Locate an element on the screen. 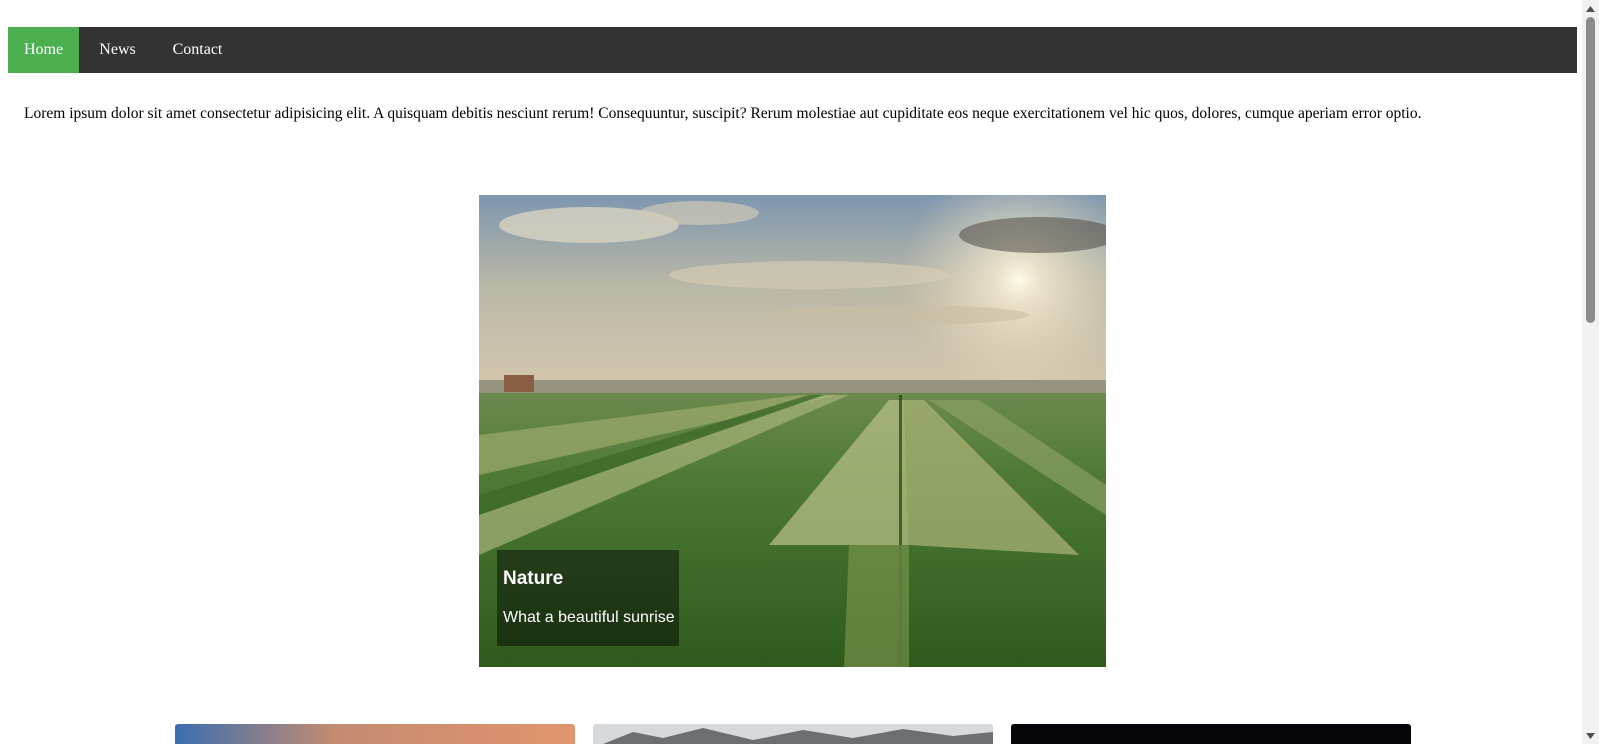 The height and width of the screenshot is (744, 1599). top-navigation: Home News Contact is located at coordinates (792, 50).